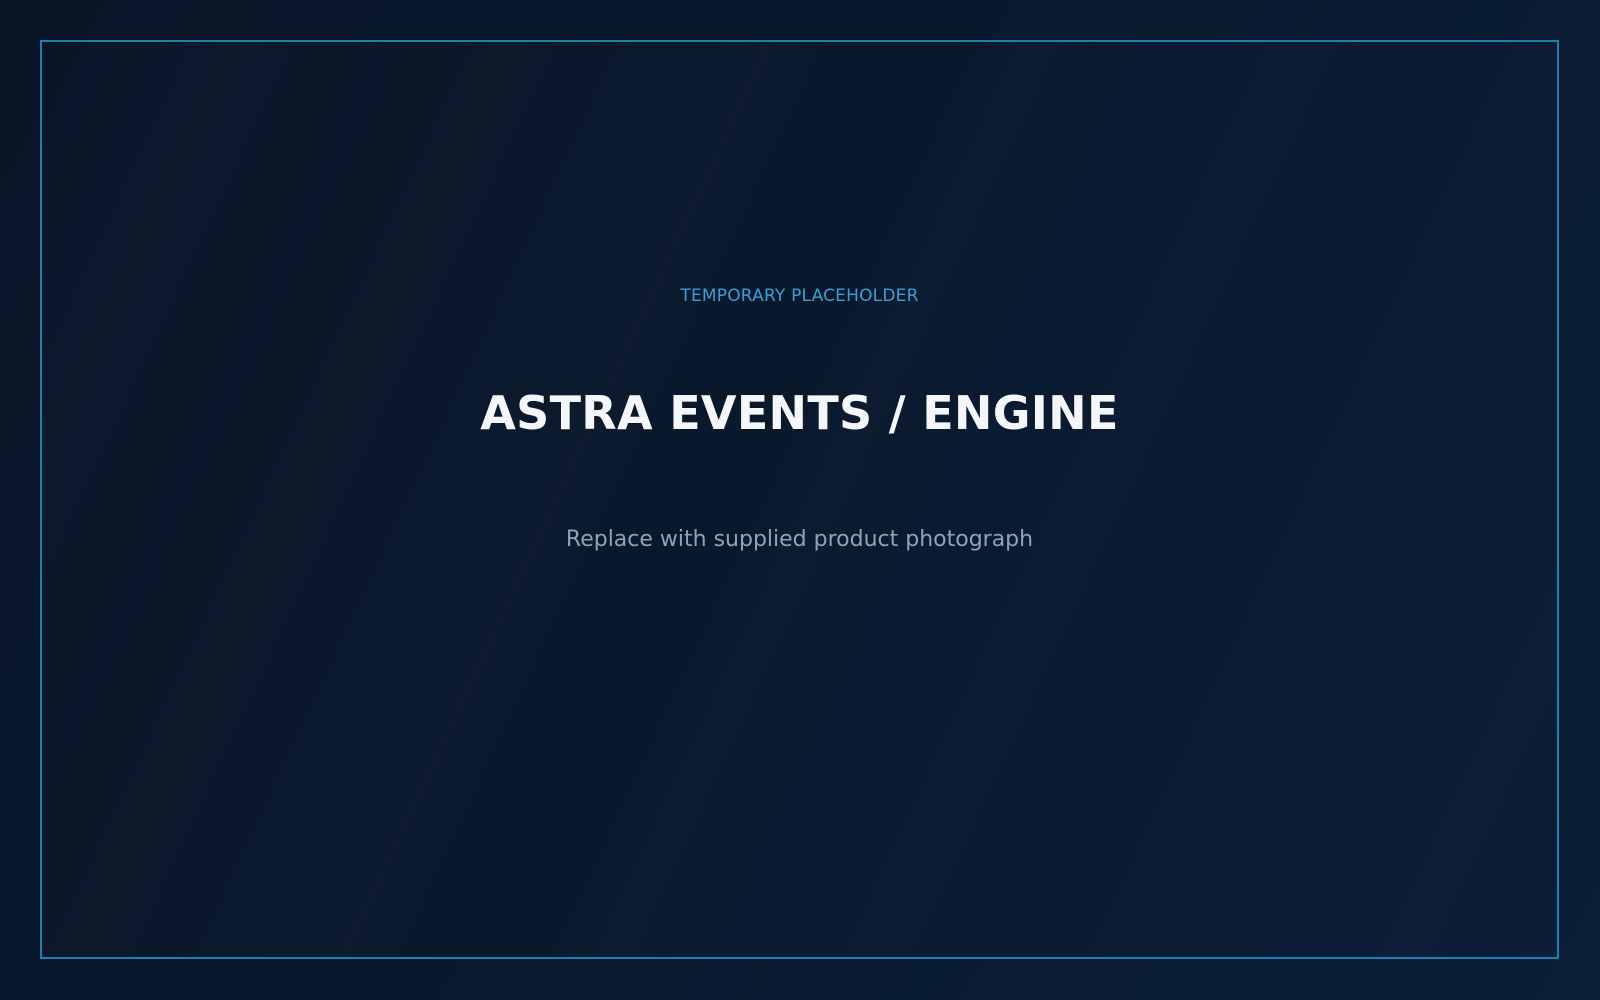 Image resolution: width=1600 pixels, height=1000 pixels. Describe the element at coordinates (799, 413) in the screenshot. I see `placeholder-title: ASTRA EVENTS / ENGINE` at that location.